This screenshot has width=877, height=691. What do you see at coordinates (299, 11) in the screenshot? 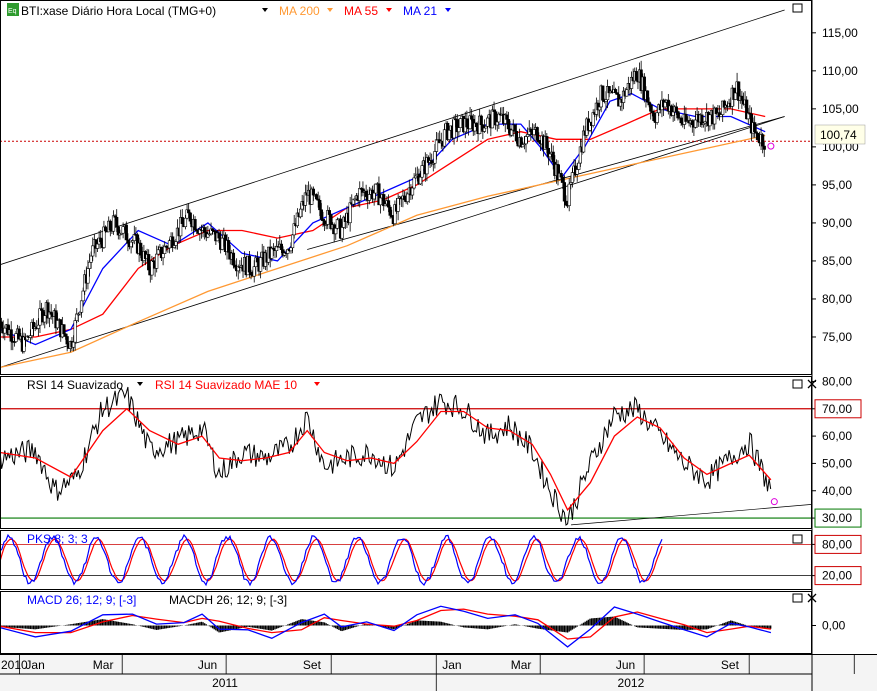
I see `ma200-label: MA 200` at bounding box center [299, 11].